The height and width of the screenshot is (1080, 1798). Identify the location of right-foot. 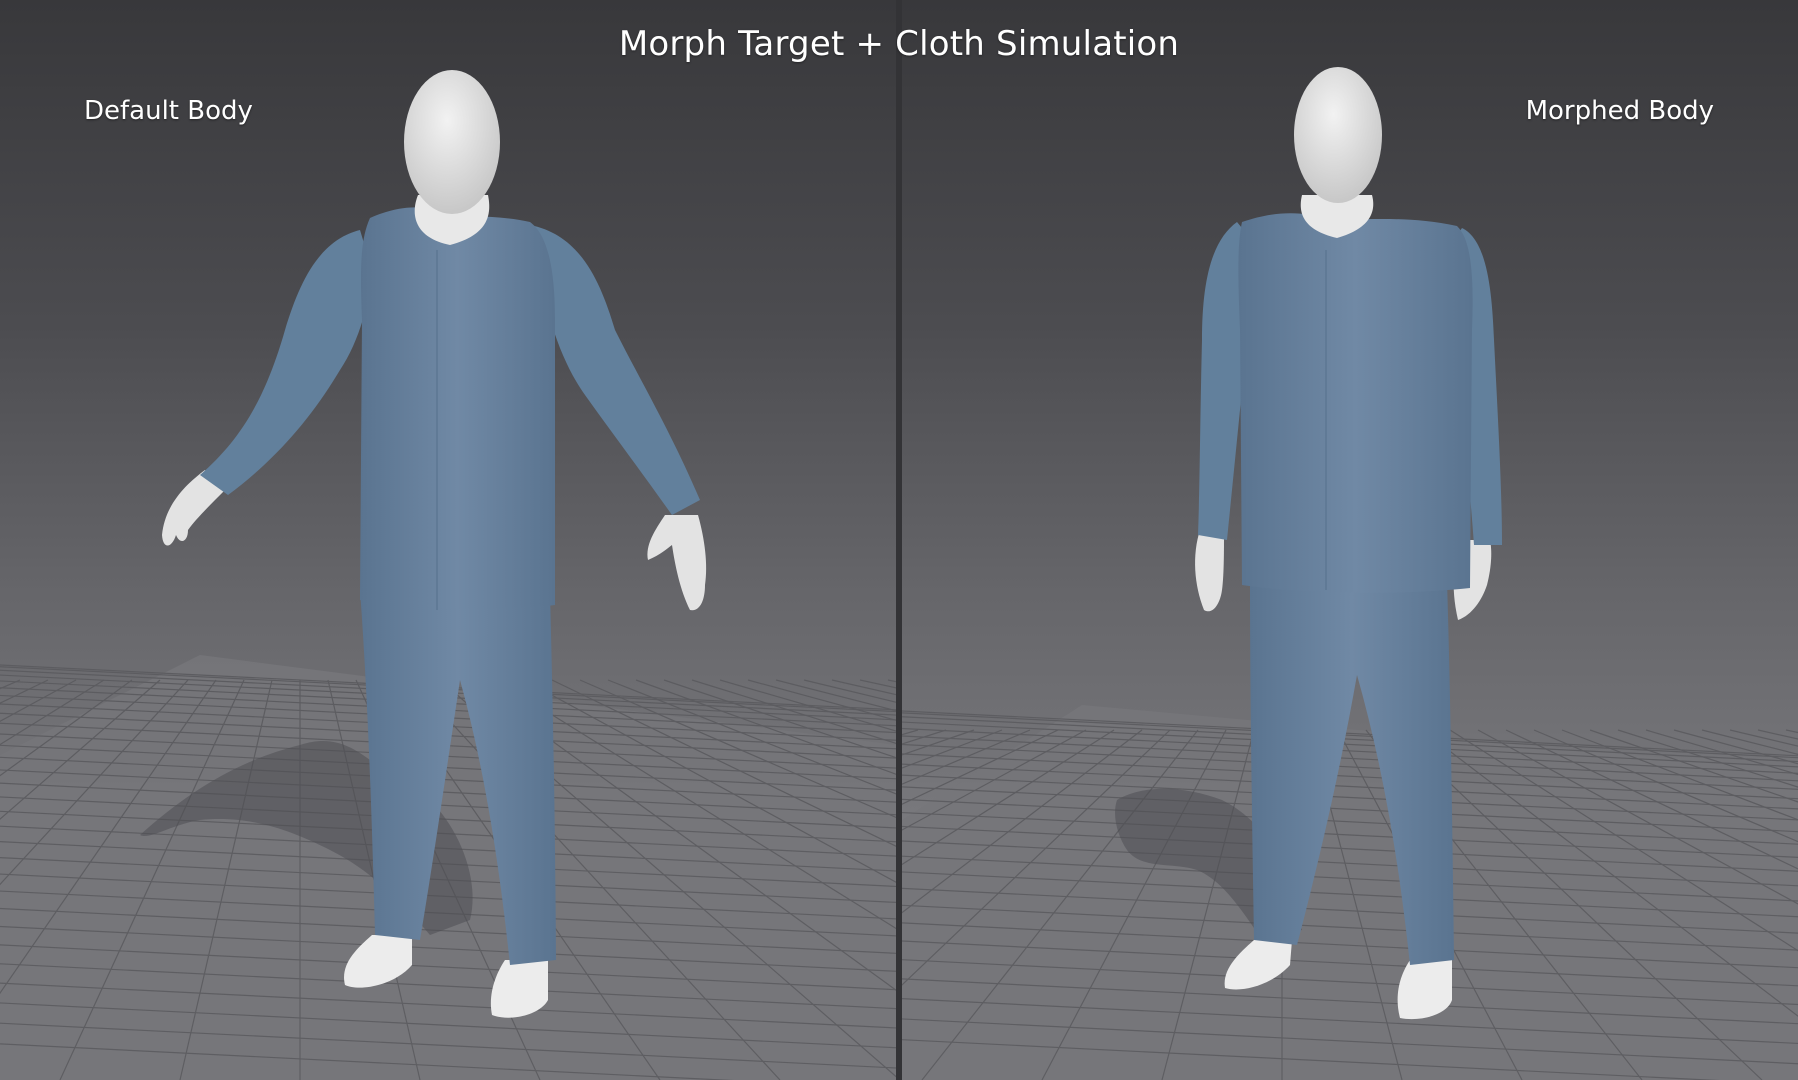
(1424, 990).